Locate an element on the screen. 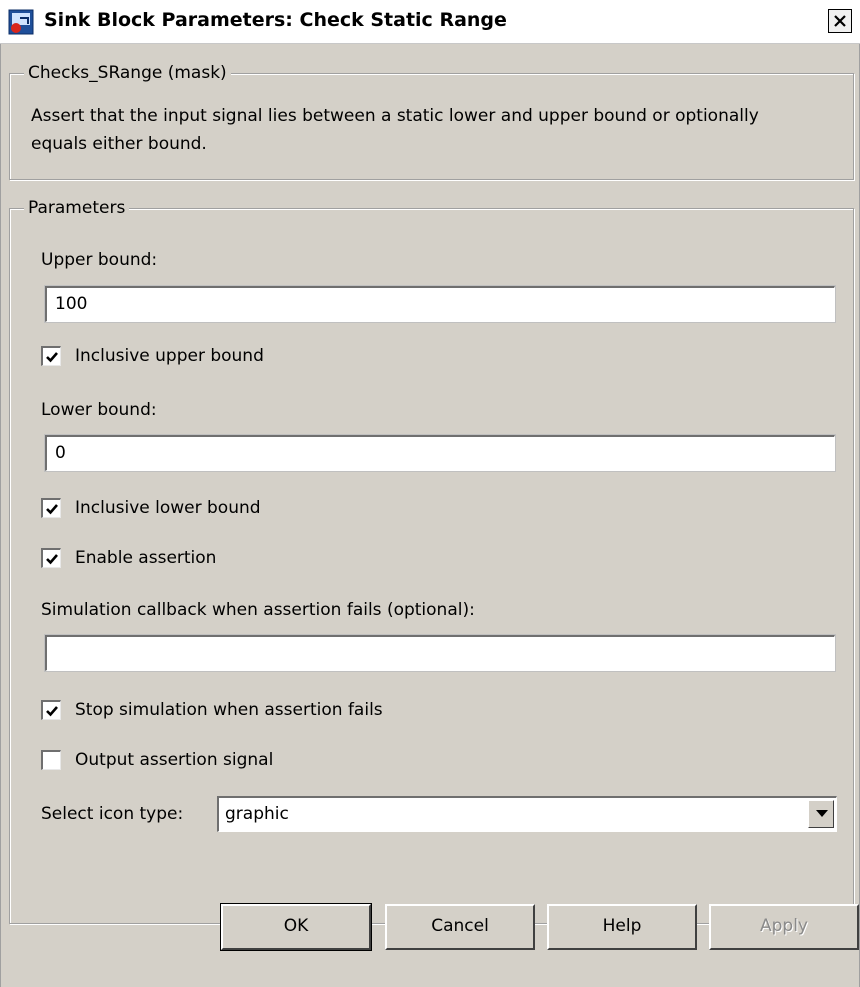 The image size is (860, 987). stop-simulation-checkbox is located at coordinates (51, 710).